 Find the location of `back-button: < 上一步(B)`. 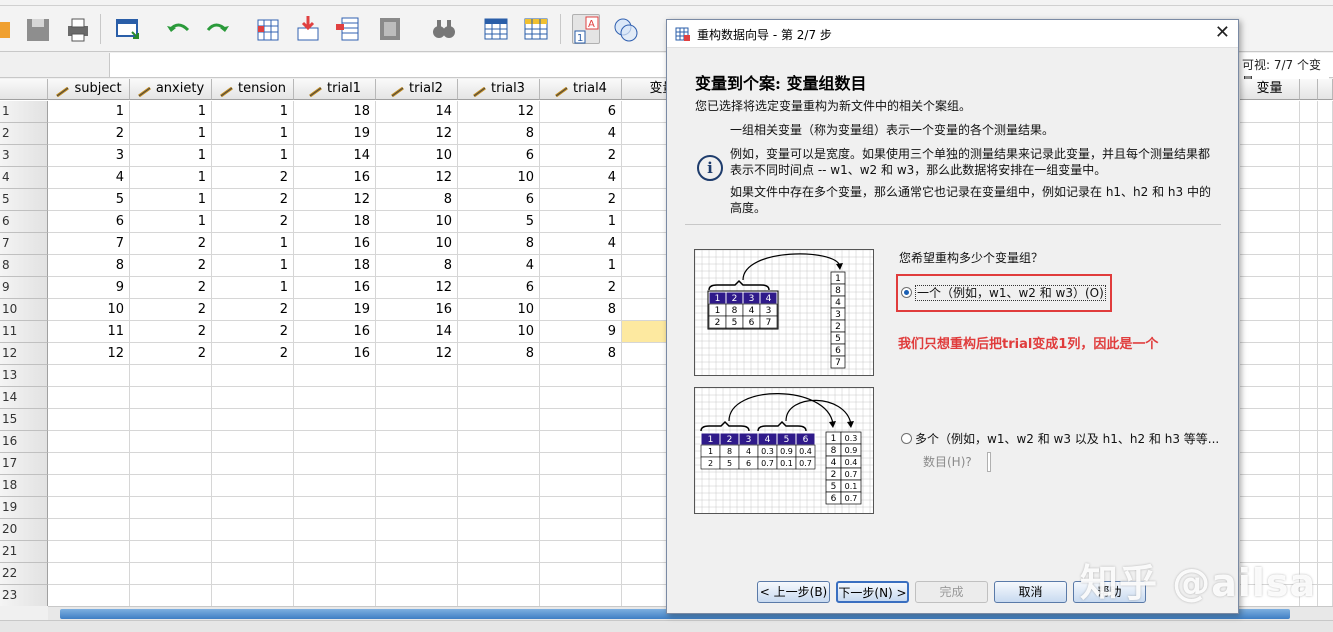

back-button: < 上一步(B) is located at coordinates (793, 592).